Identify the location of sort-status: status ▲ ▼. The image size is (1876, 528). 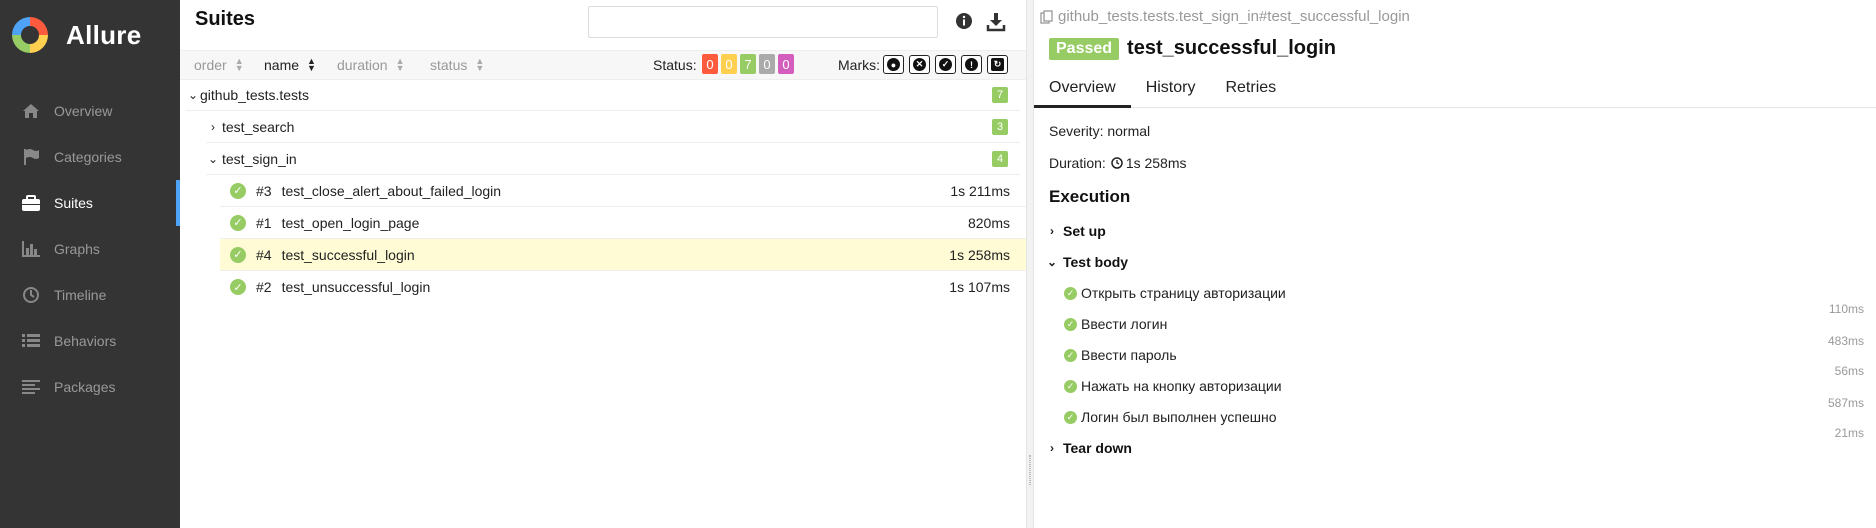
(457, 65).